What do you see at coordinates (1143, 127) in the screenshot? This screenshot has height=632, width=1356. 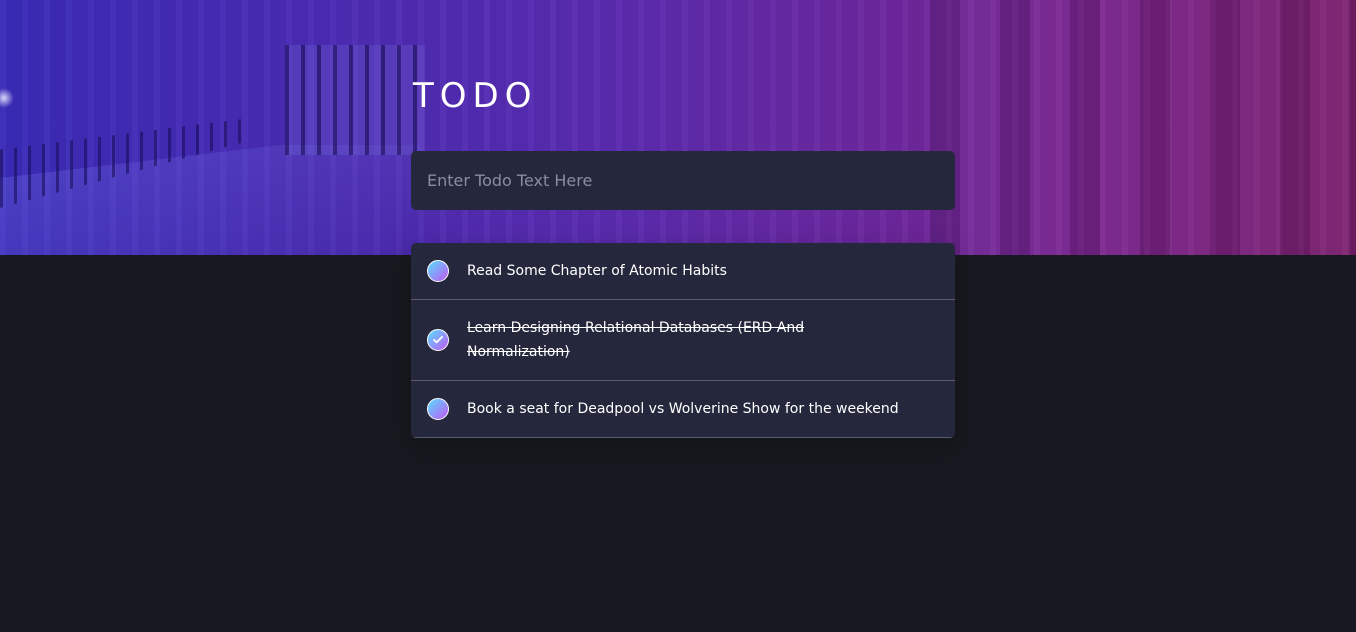 I see `hero-pillars` at bounding box center [1143, 127].